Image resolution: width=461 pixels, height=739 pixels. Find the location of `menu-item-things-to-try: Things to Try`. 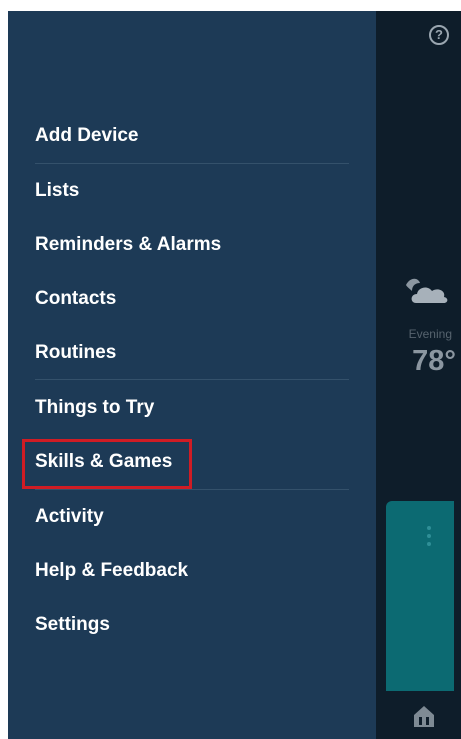

menu-item-things-to-try: Things to Try is located at coordinates (94, 408).